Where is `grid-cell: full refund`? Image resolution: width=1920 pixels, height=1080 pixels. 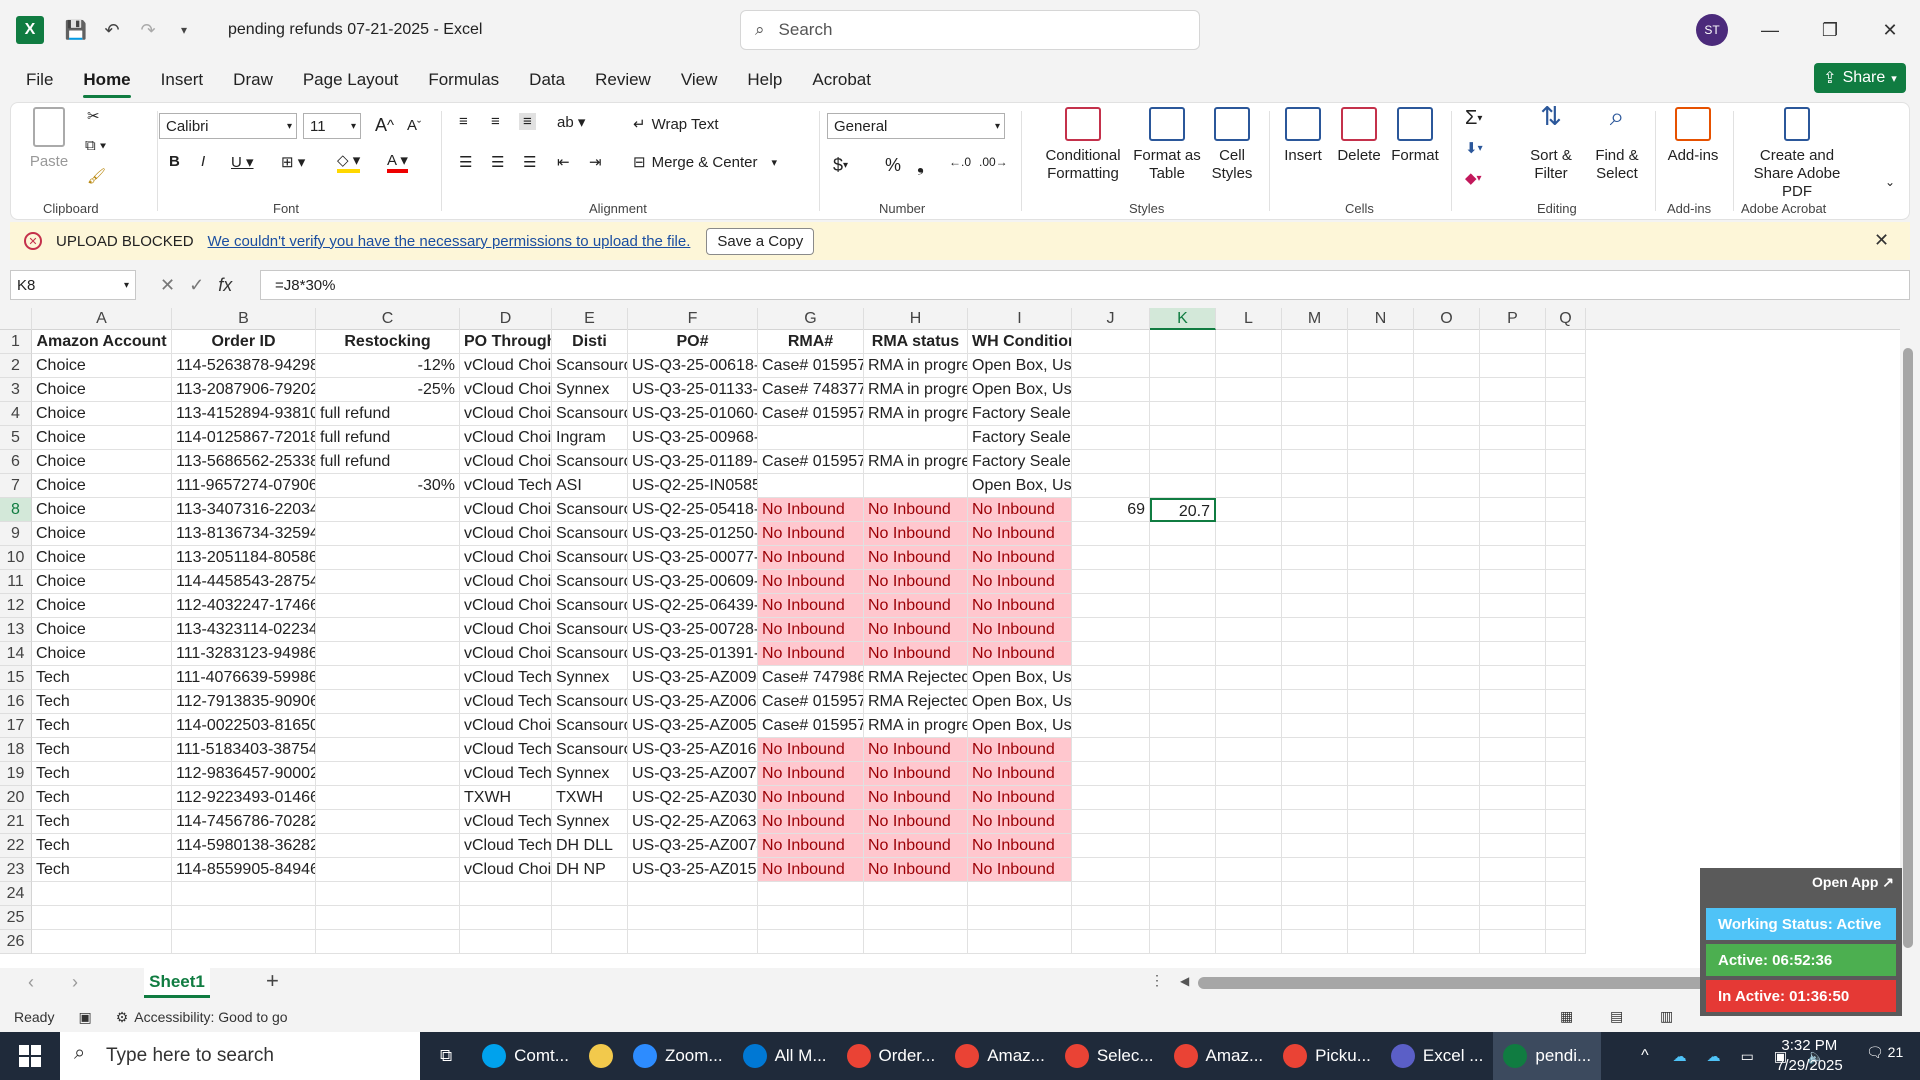
grid-cell: full refund is located at coordinates (388, 462).